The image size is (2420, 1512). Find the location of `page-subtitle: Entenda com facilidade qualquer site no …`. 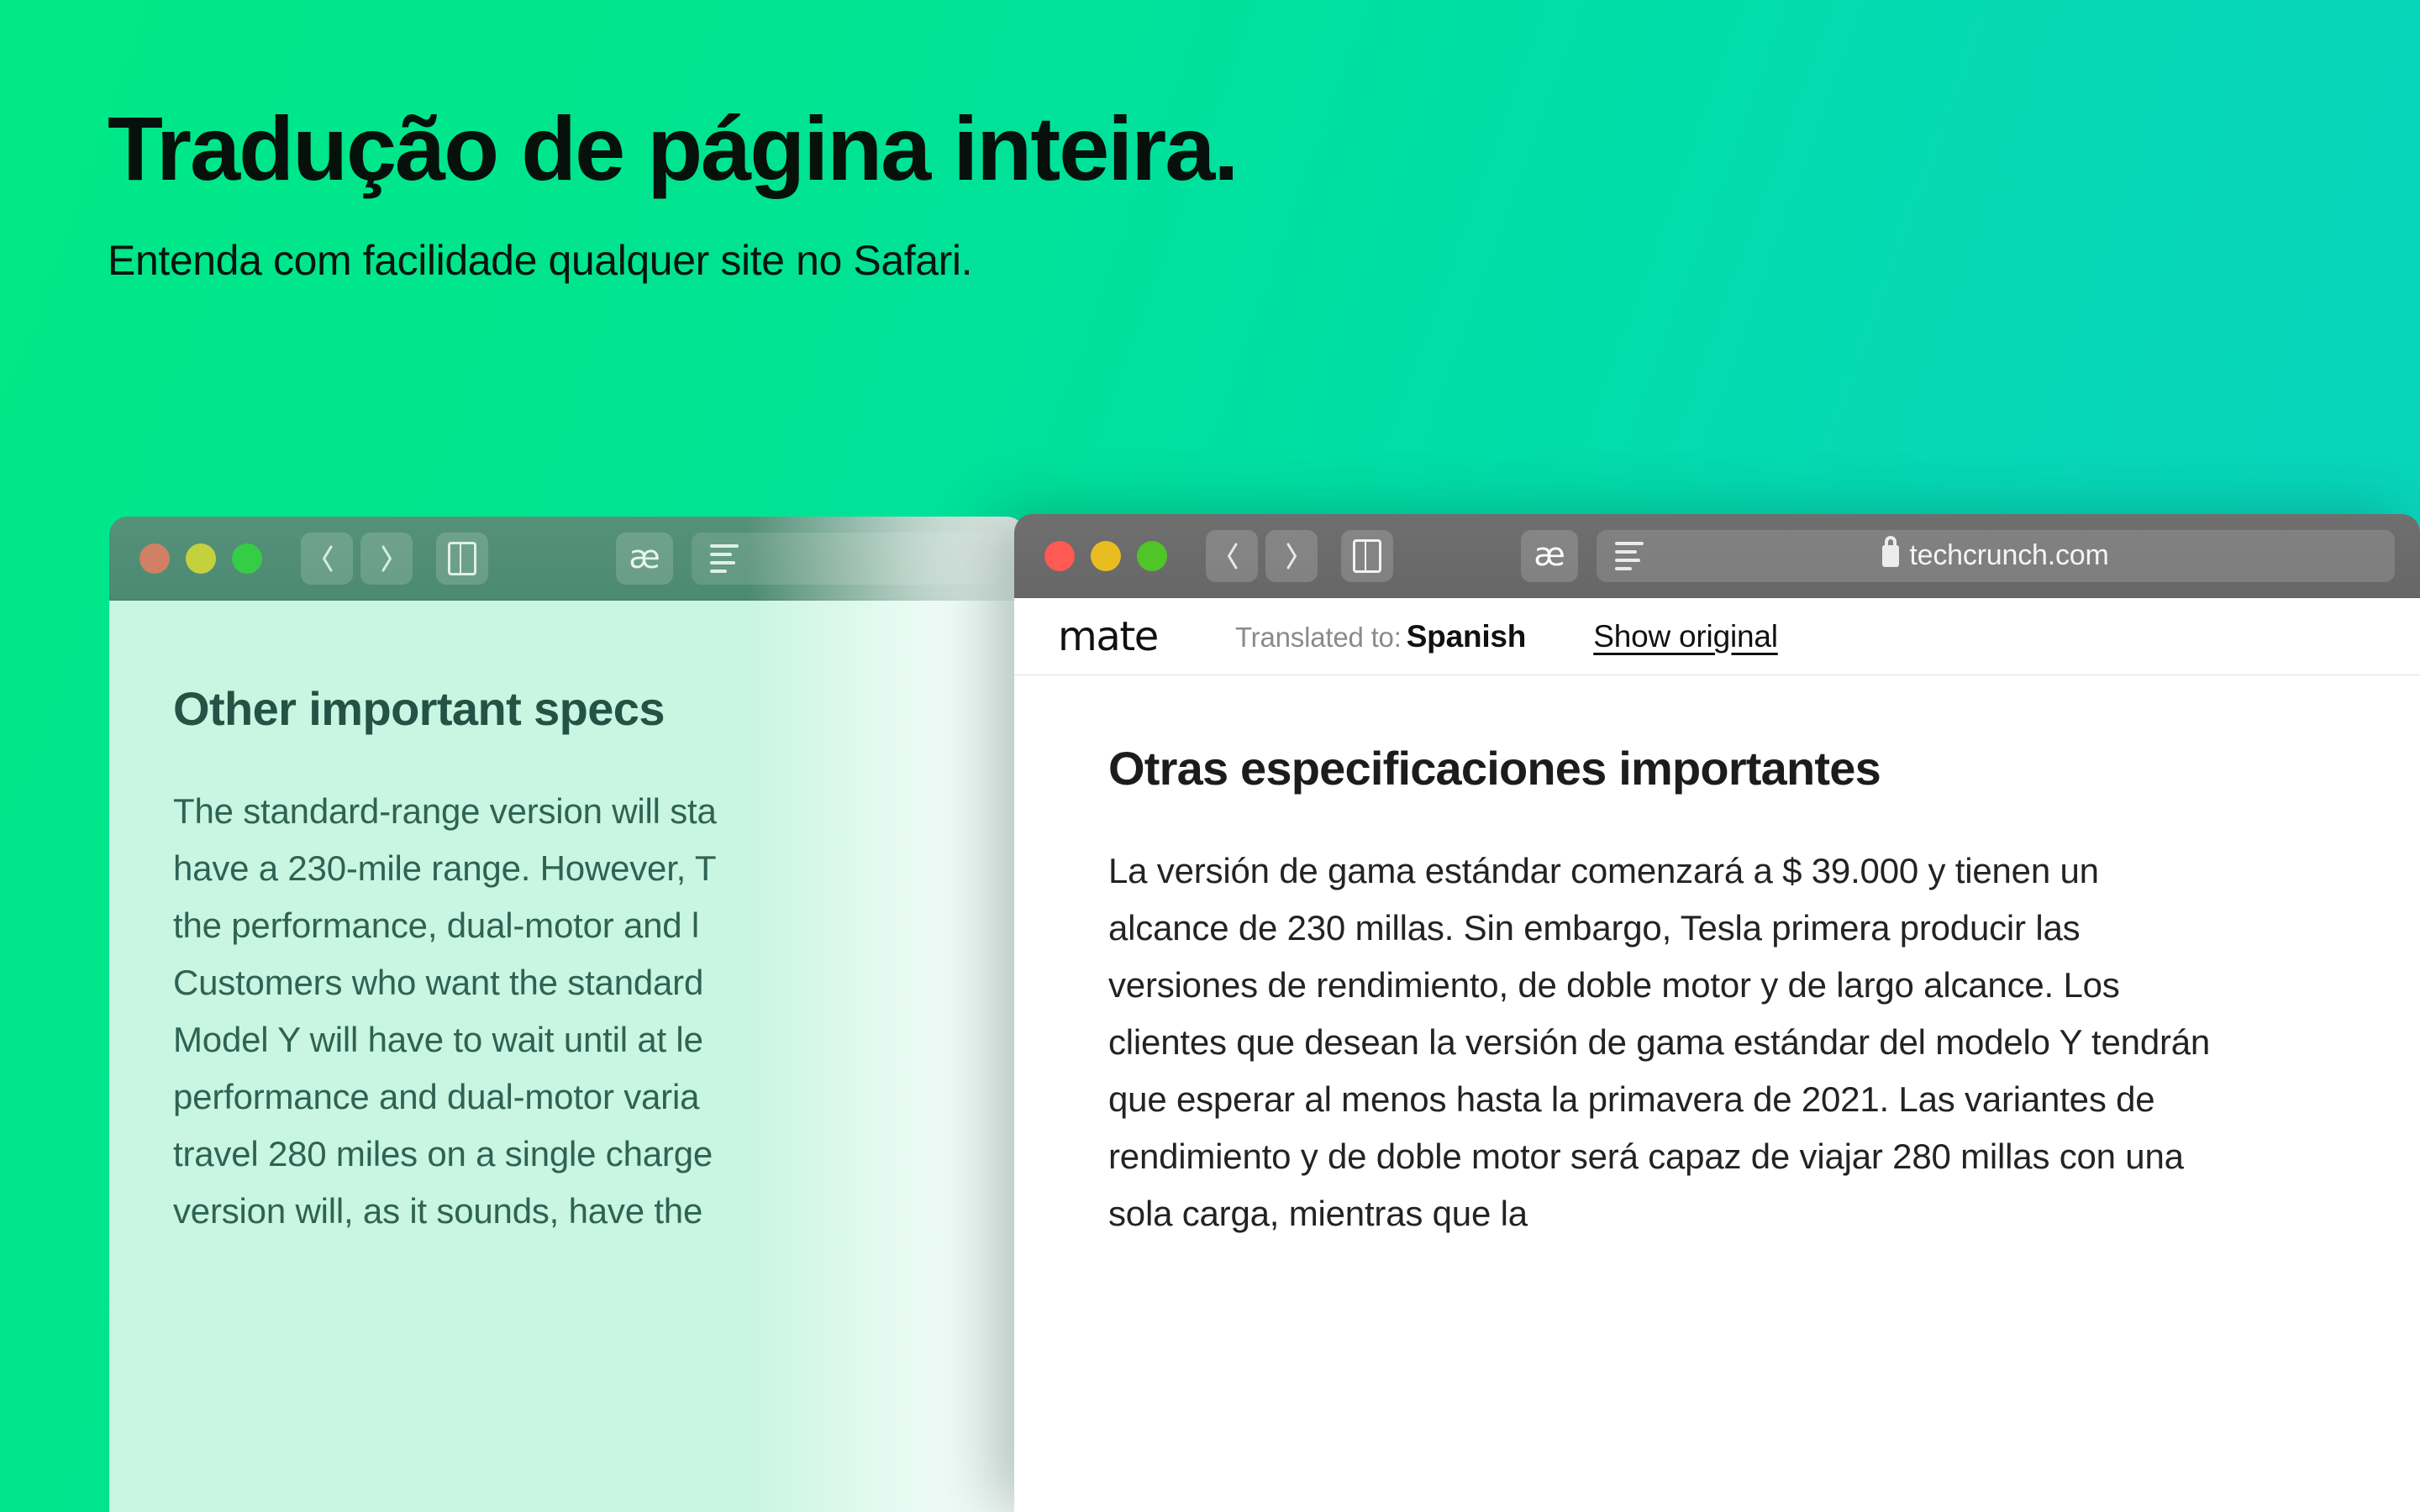

page-subtitle: Entenda com facilidade qualquer site no … is located at coordinates (540, 261).